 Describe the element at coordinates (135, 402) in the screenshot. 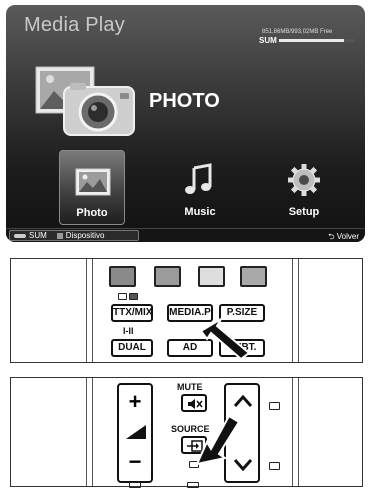

I see `volume-up-button: +` at that location.